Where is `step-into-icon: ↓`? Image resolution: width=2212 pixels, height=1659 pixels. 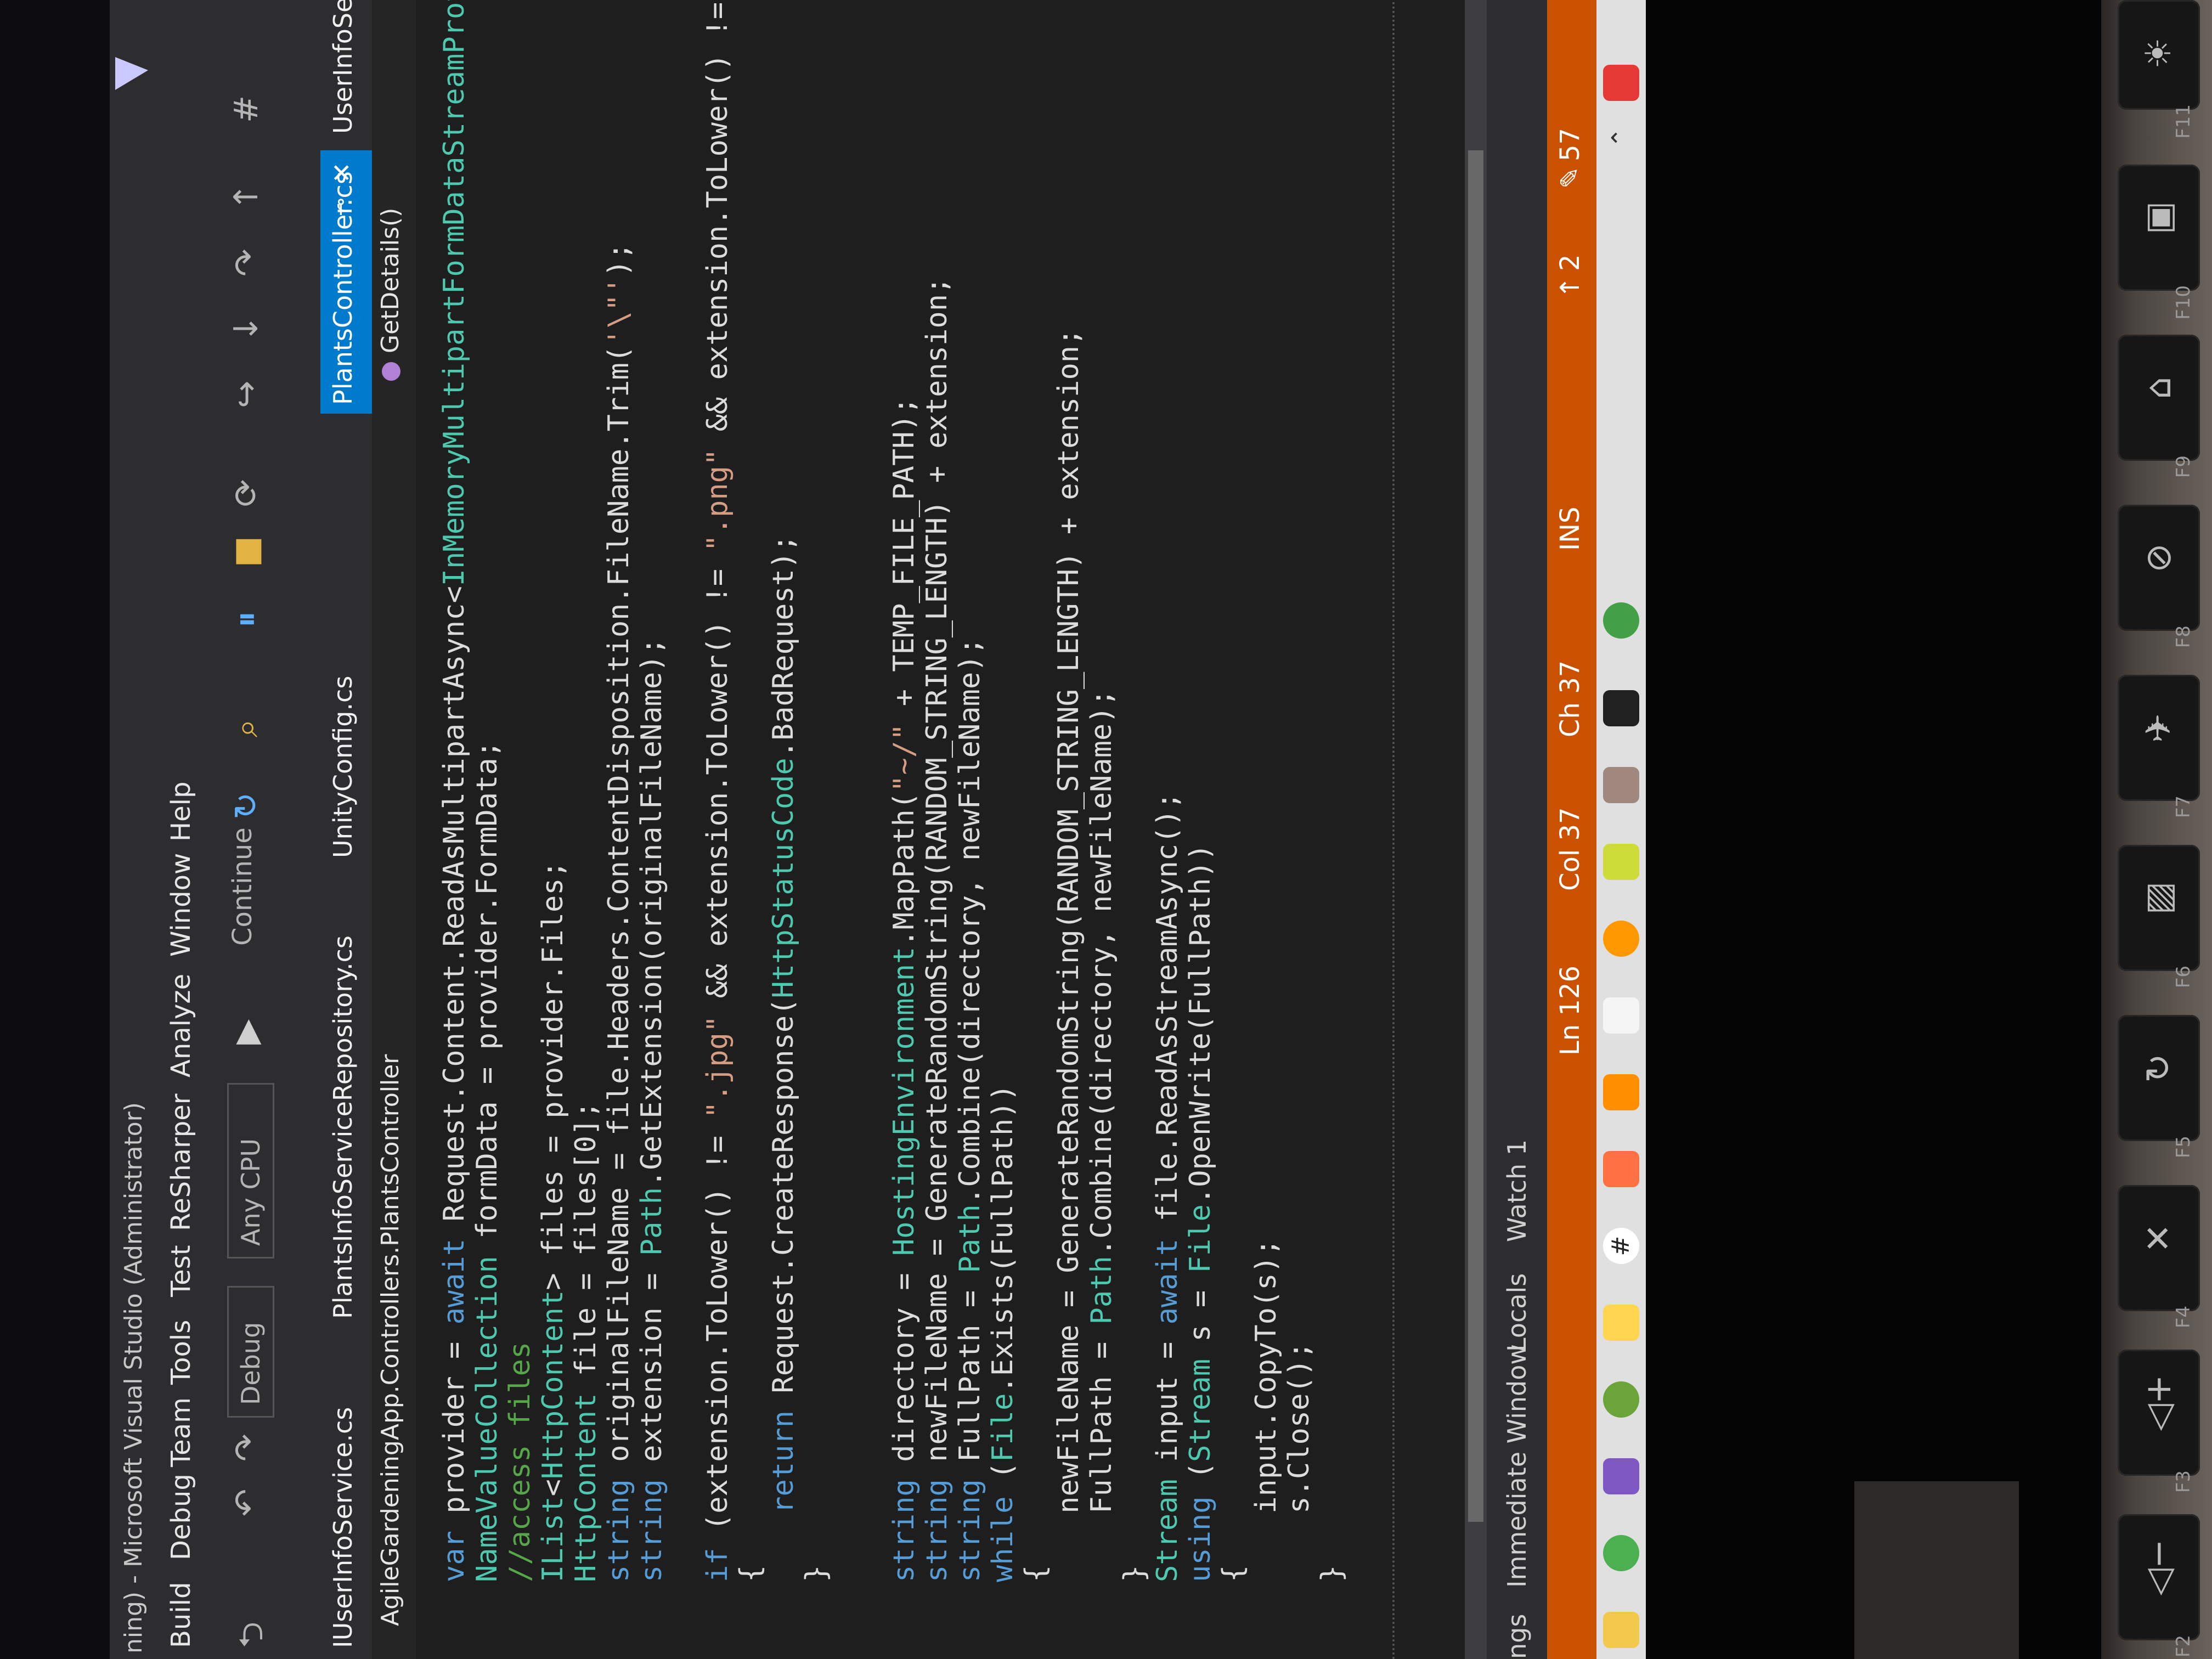 step-into-icon: ↓ is located at coordinates (247, 328).